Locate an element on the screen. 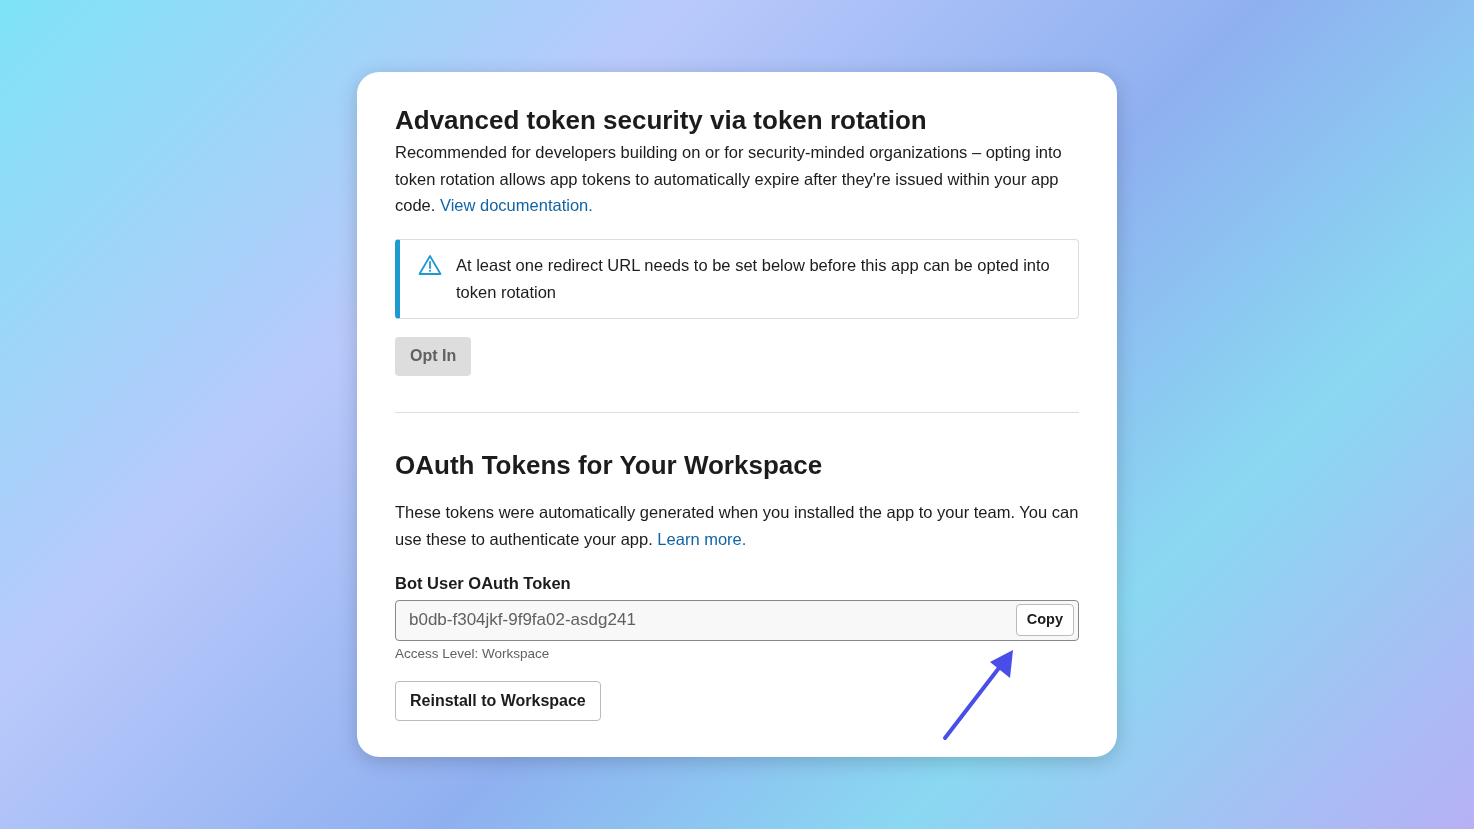 This screenshot has width=1474, height=829. token-field: b0db-f304jkf-9f9fa02-asdg241 Copy is located at coordinates (737, 620).